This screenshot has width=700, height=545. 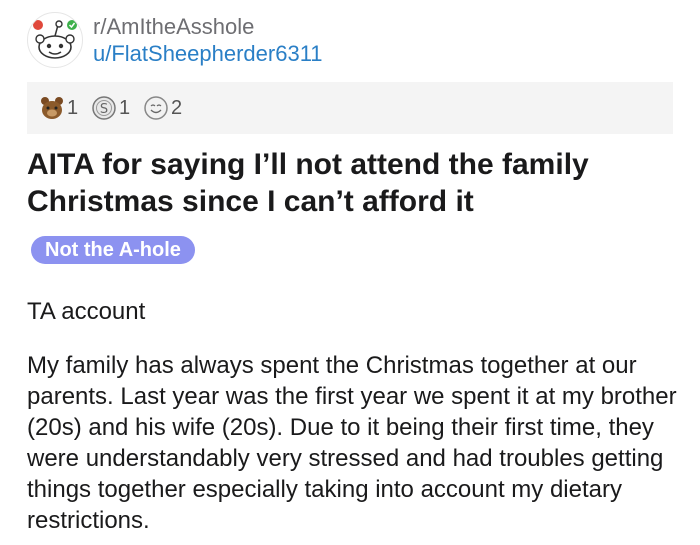 I want to click on awards-bar: 1 S 1 2, so click(x=350, y=108).